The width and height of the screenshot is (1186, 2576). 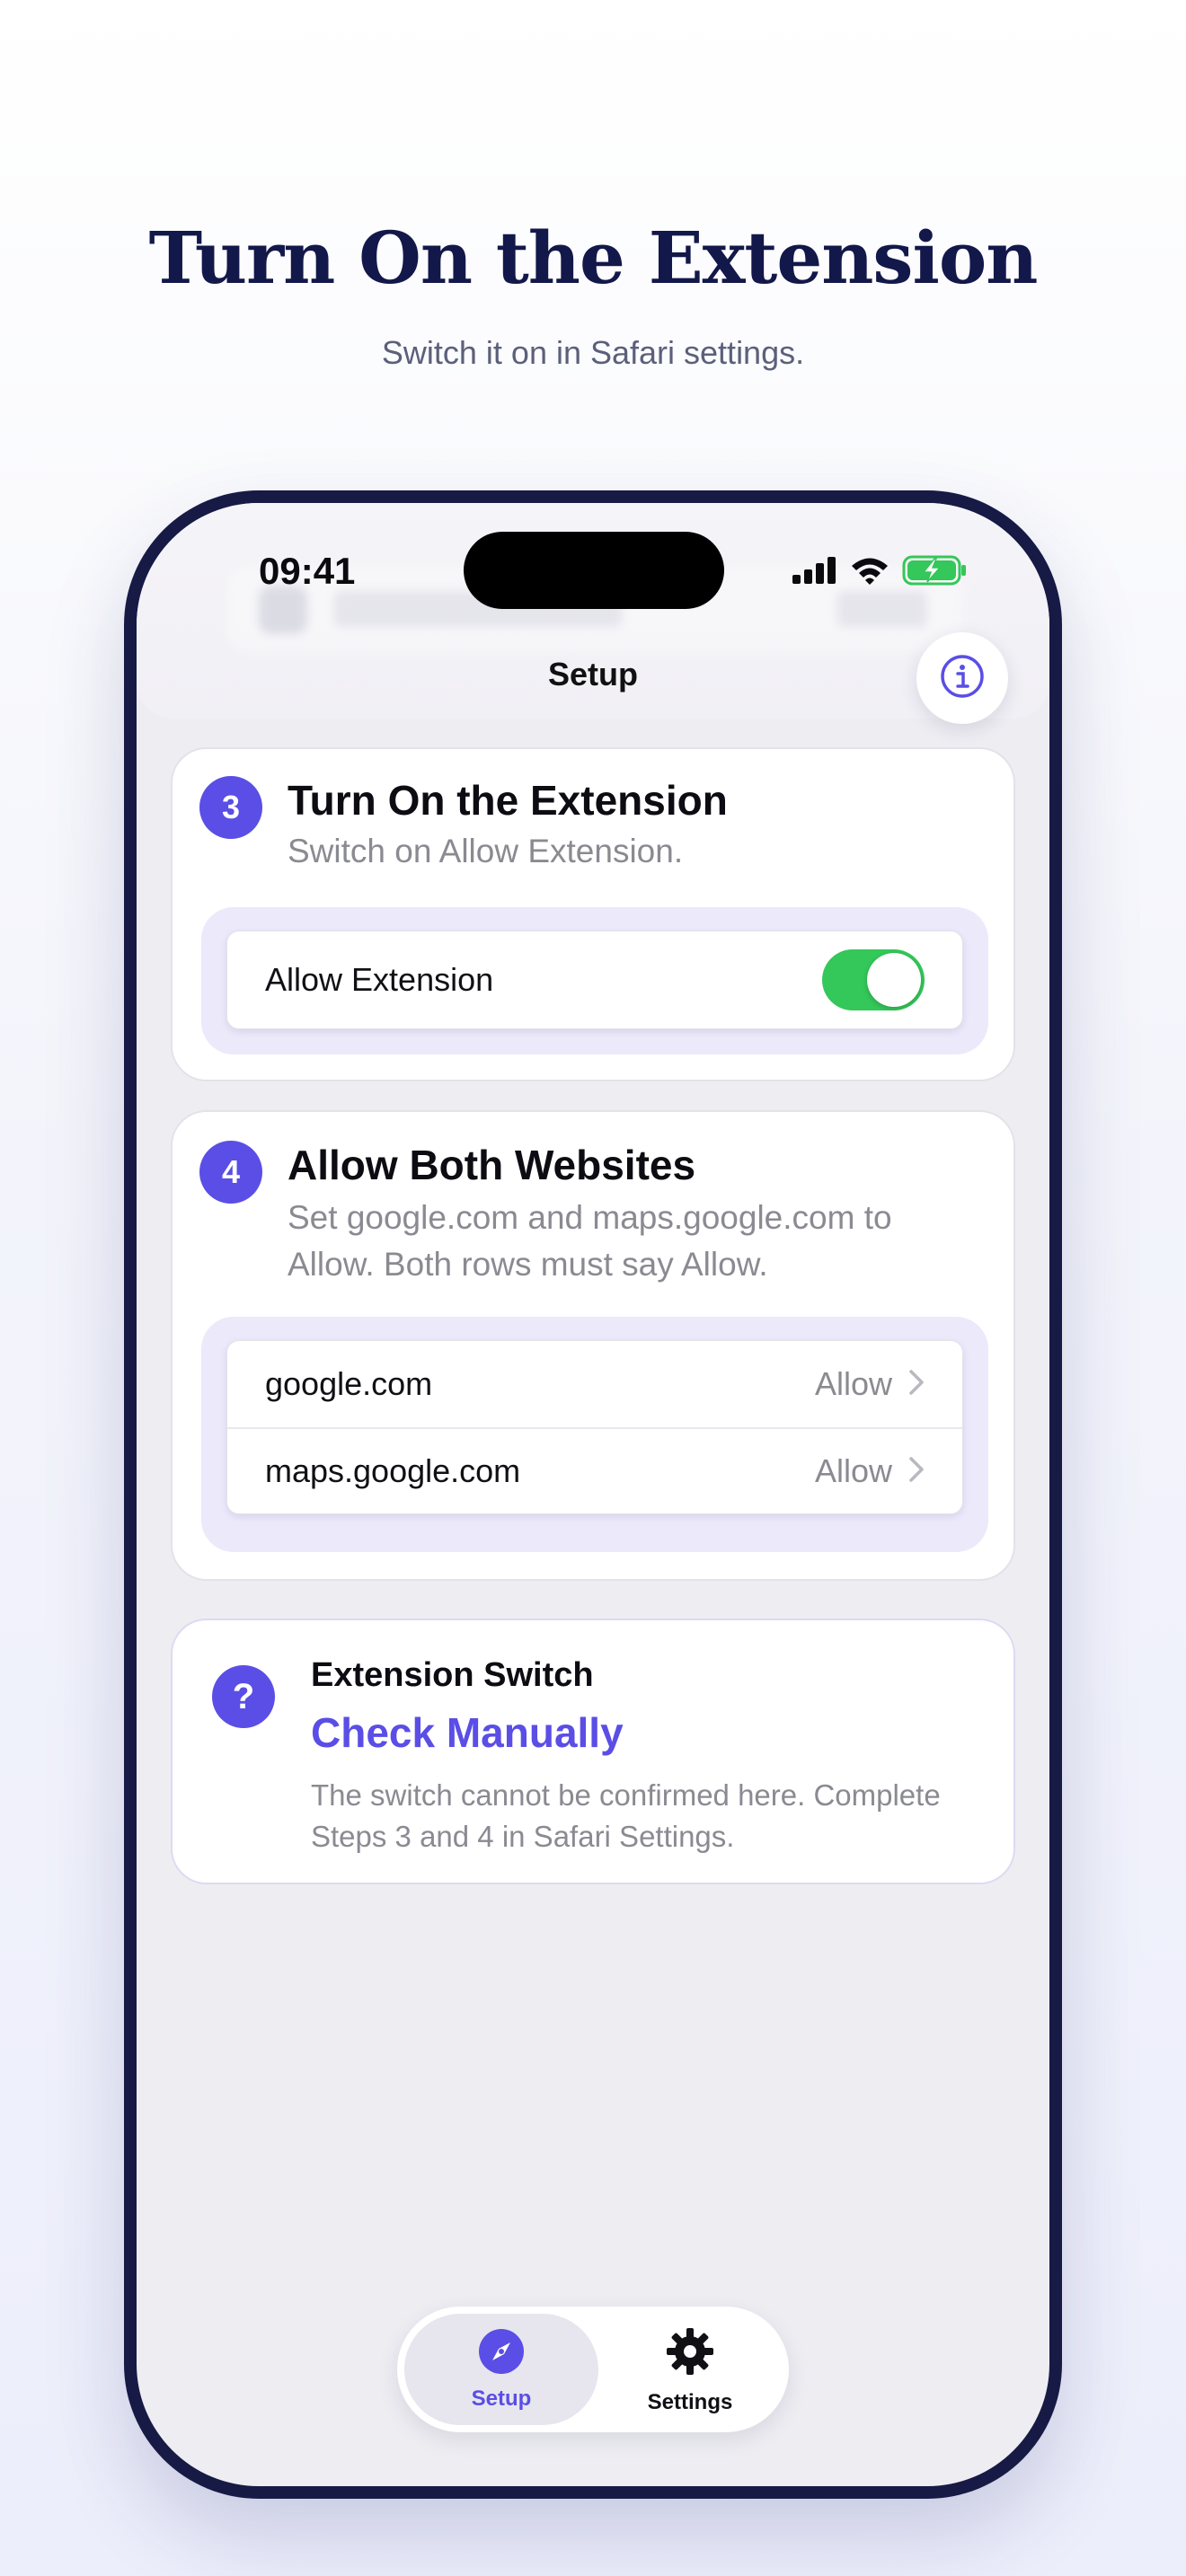 I want to click on question-icon: ?, so click(x=243, y=1696).